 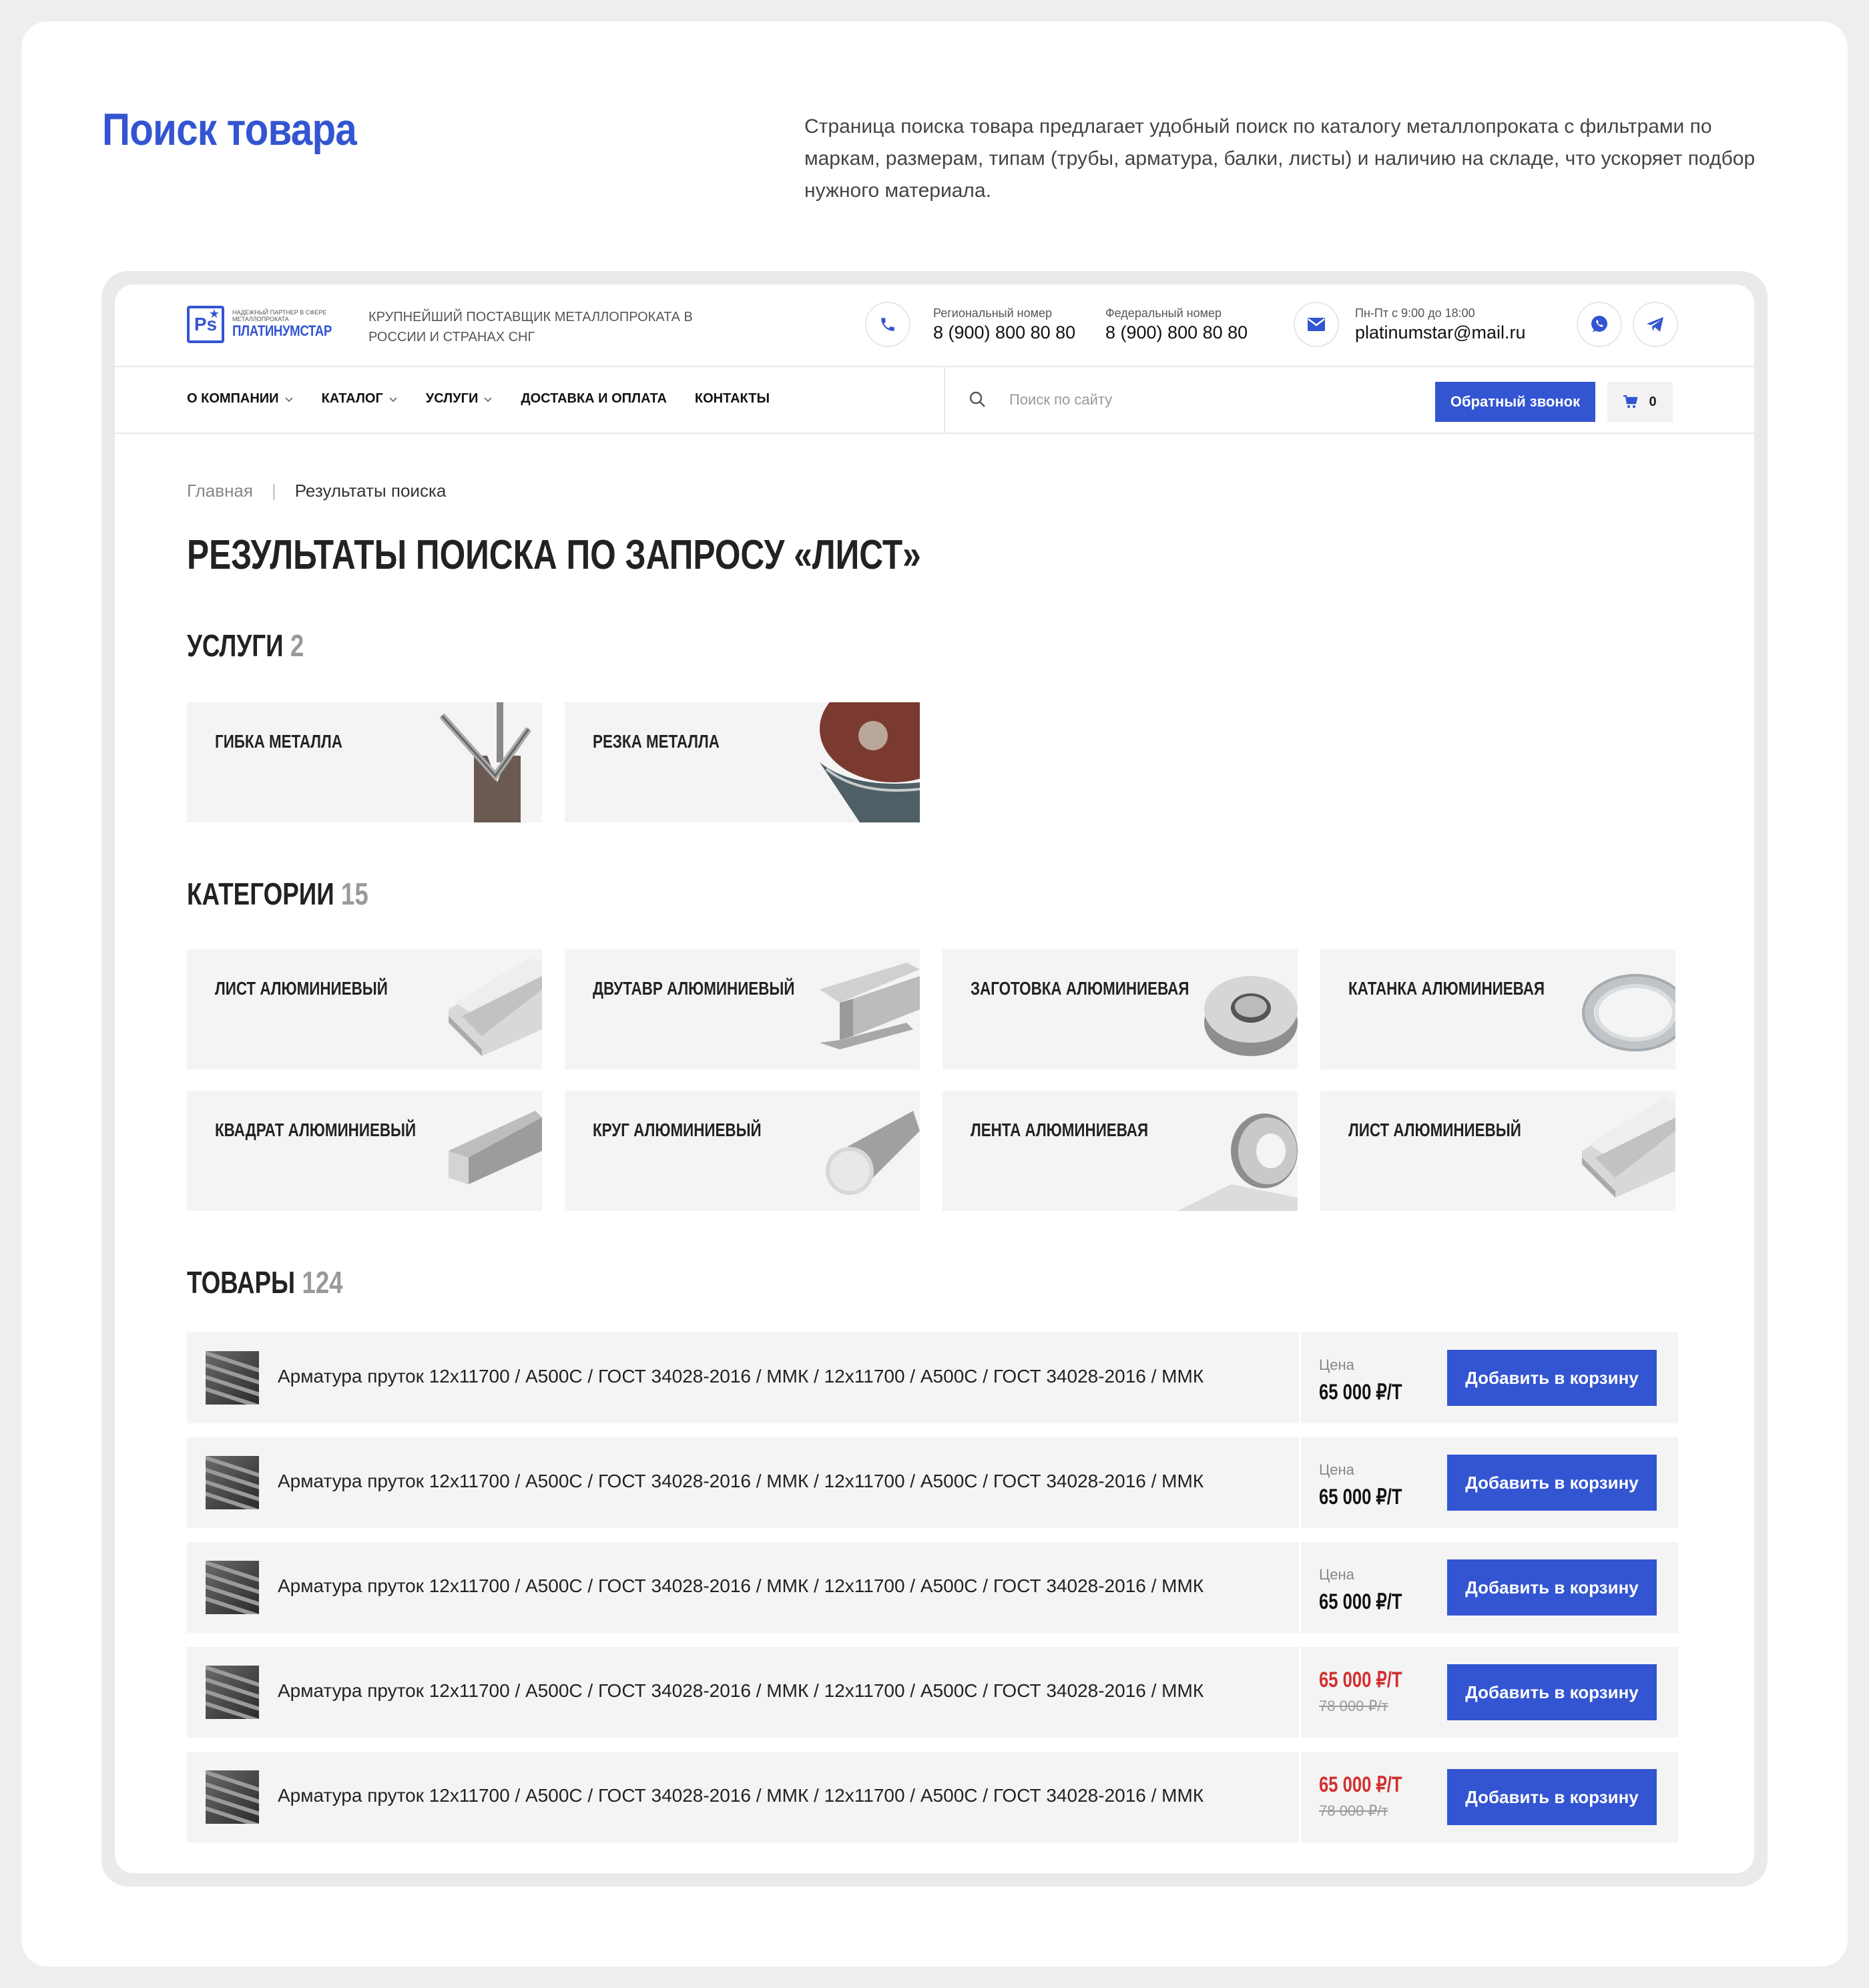 What do you see at coordinates (742, 762) in the screenshot?
I see `service-card-cutting: Резка металла` at bounding box center [742, 762].